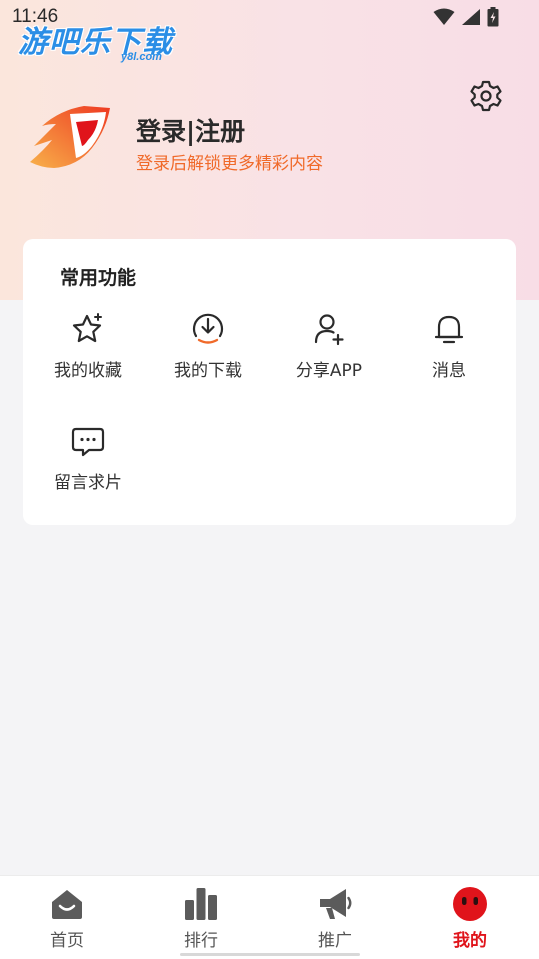 This screenshot has width=539, height=959. What do you see at coordinates (329, 356) in the screenshot?
I see `share-app-button: 分享APP` at bounding box center [329, 356].